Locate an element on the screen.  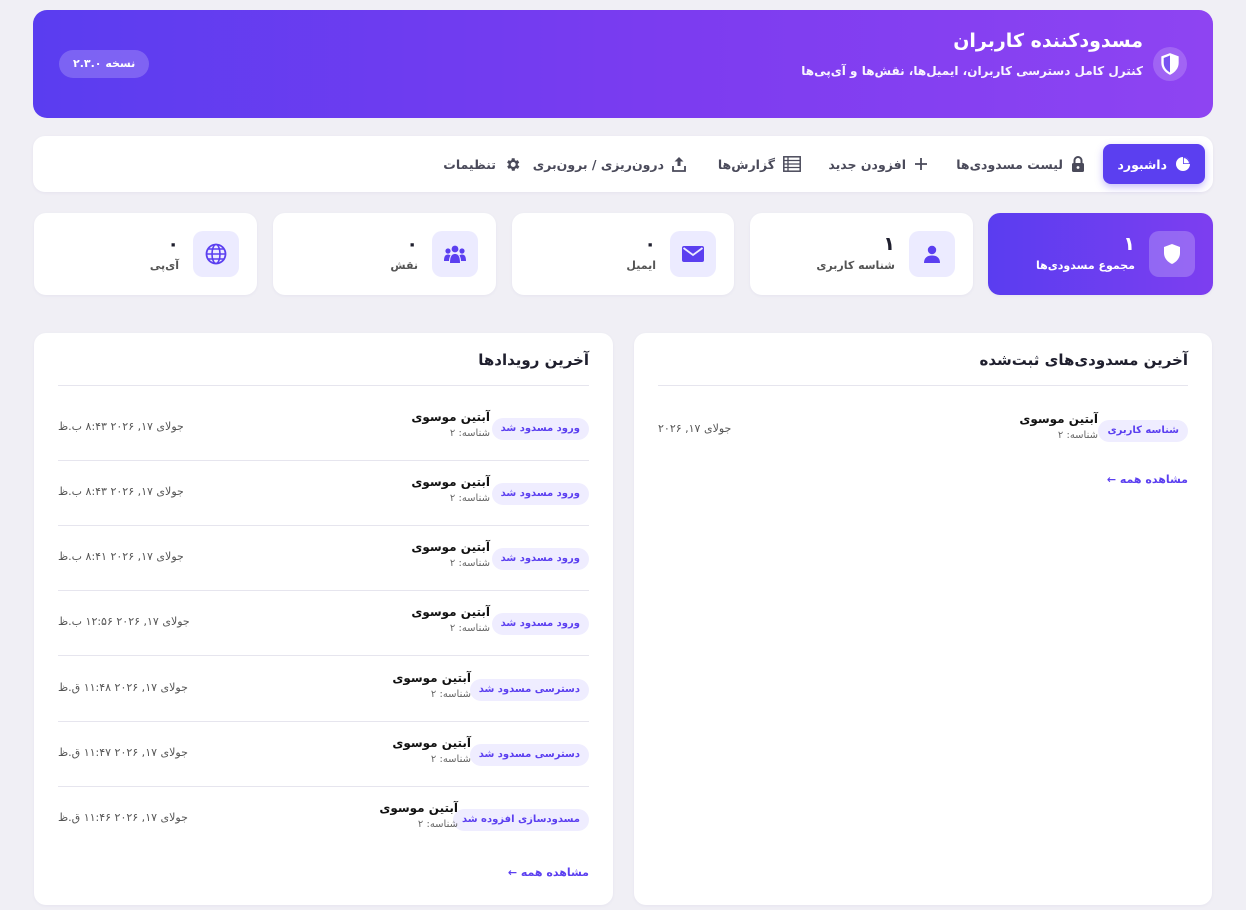
event-date: جولای ۱۷, ۲۰۲۶ ۱۱:۴۶ ق.ظ is located at coordinates (123, 817).